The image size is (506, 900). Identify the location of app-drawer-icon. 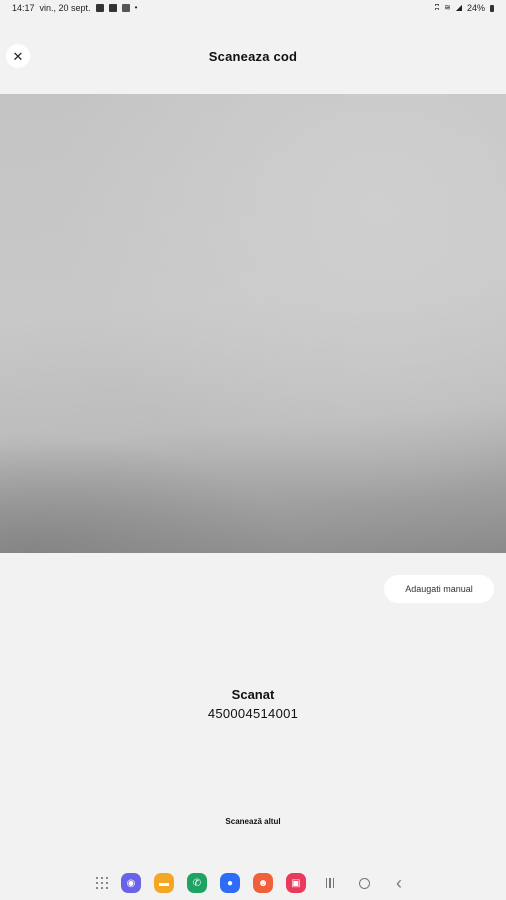
(102, 883).